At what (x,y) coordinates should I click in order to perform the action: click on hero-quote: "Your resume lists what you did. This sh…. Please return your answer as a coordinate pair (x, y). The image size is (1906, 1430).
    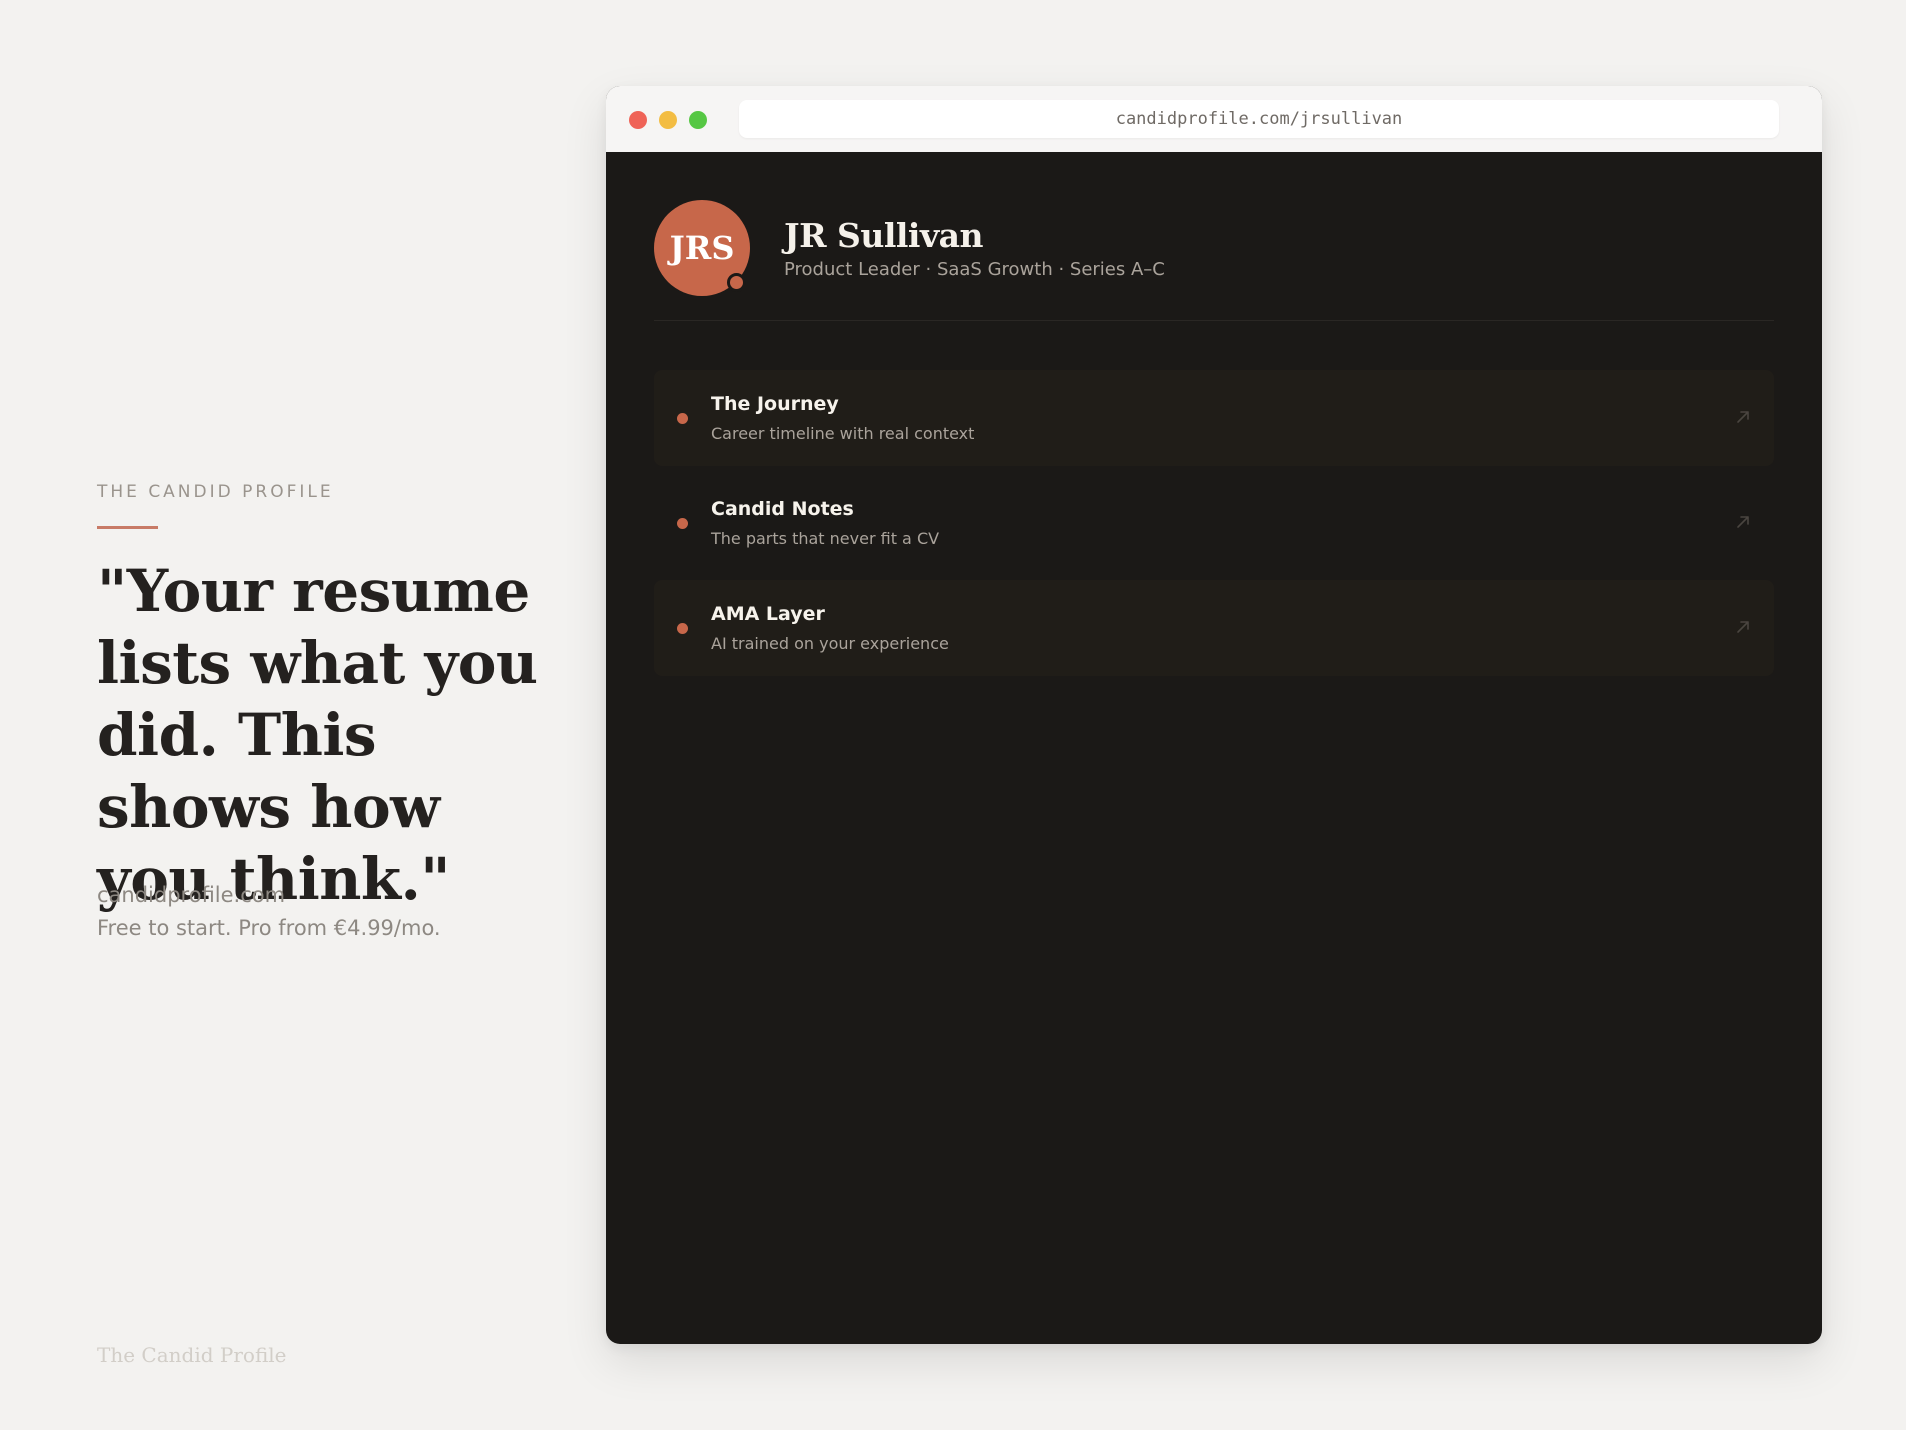
    Looking at the image, I should click on (317, 735).